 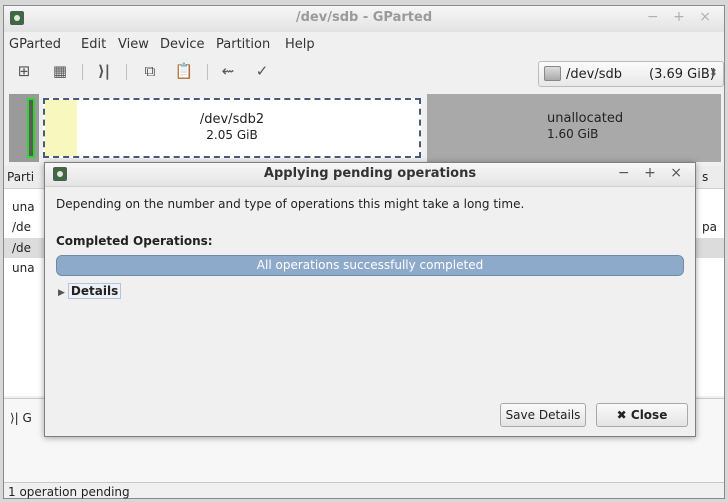 I want to click on menu-gparted: GParted, so click(x=35, y=44).